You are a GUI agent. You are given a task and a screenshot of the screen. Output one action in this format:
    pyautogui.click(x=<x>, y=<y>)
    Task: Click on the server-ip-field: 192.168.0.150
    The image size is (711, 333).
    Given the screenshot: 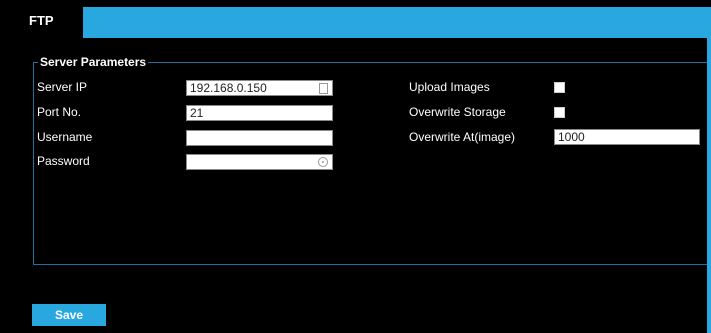 What is the action you would take?
    pyautogui.click(x=259, y=88)
    